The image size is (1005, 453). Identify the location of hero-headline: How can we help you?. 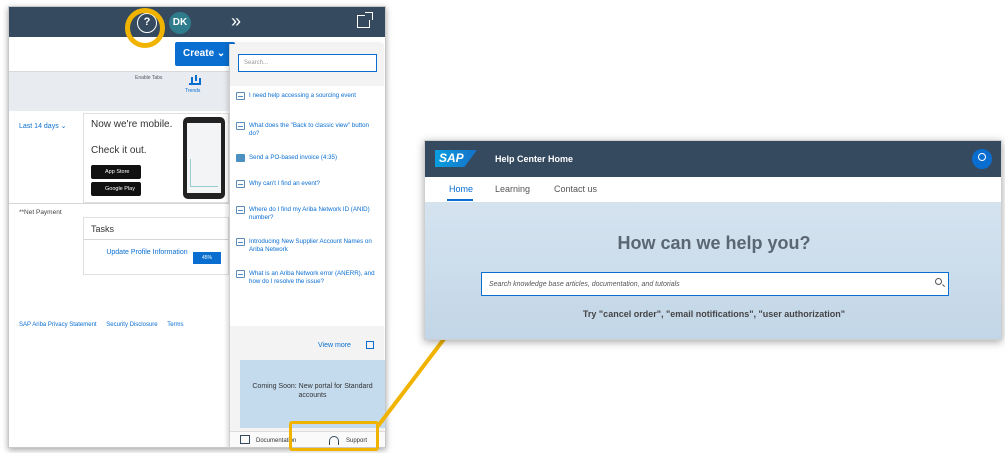
(714, 243).